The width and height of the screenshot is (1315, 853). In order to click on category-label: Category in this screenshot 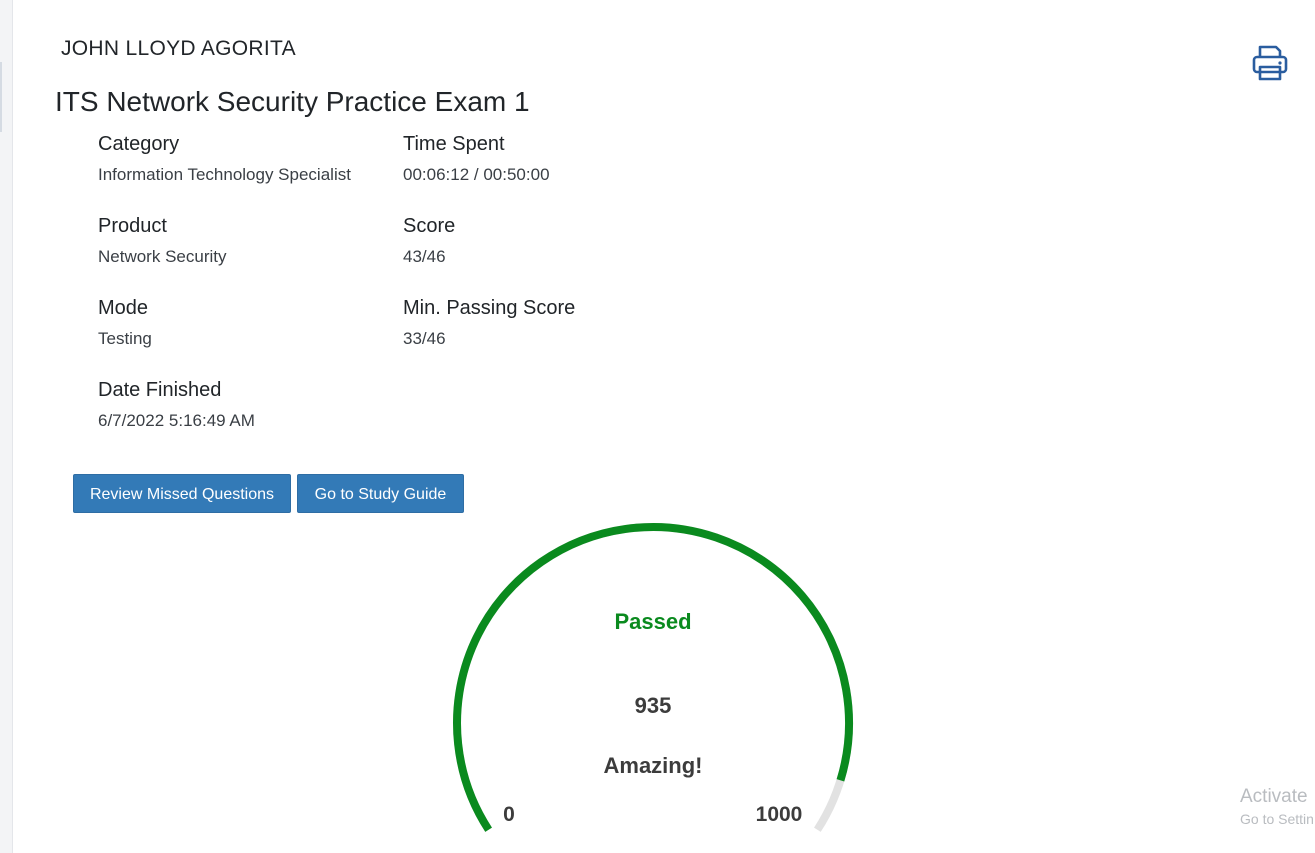, I will do `click(139, 144)`.